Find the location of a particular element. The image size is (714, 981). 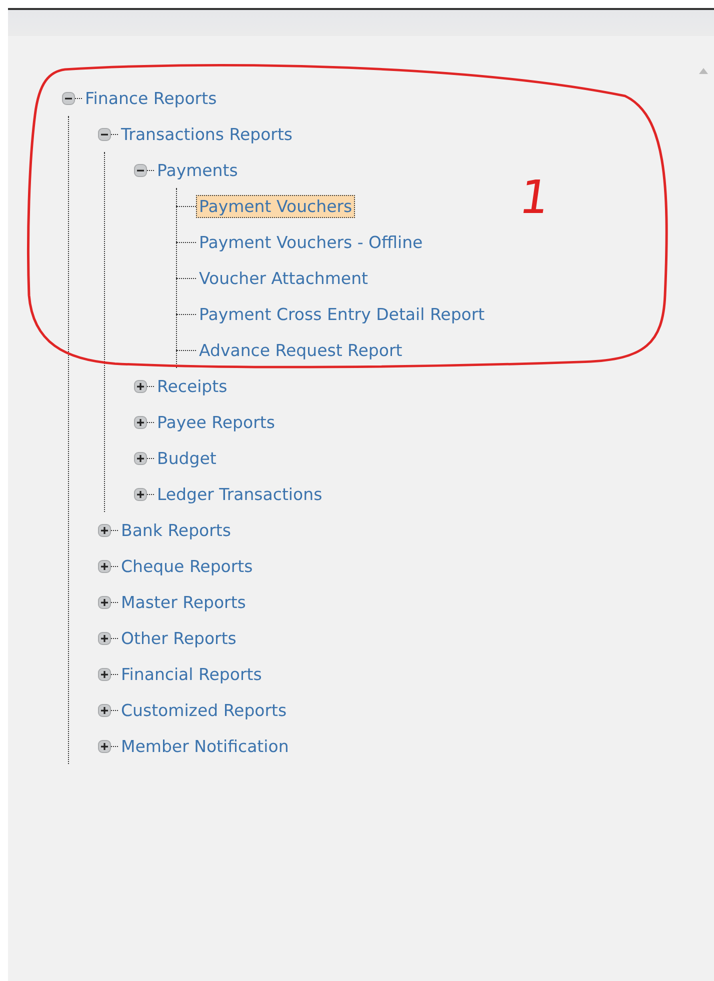

tree-item: Payee Reports is located at coordinates (216, 422).